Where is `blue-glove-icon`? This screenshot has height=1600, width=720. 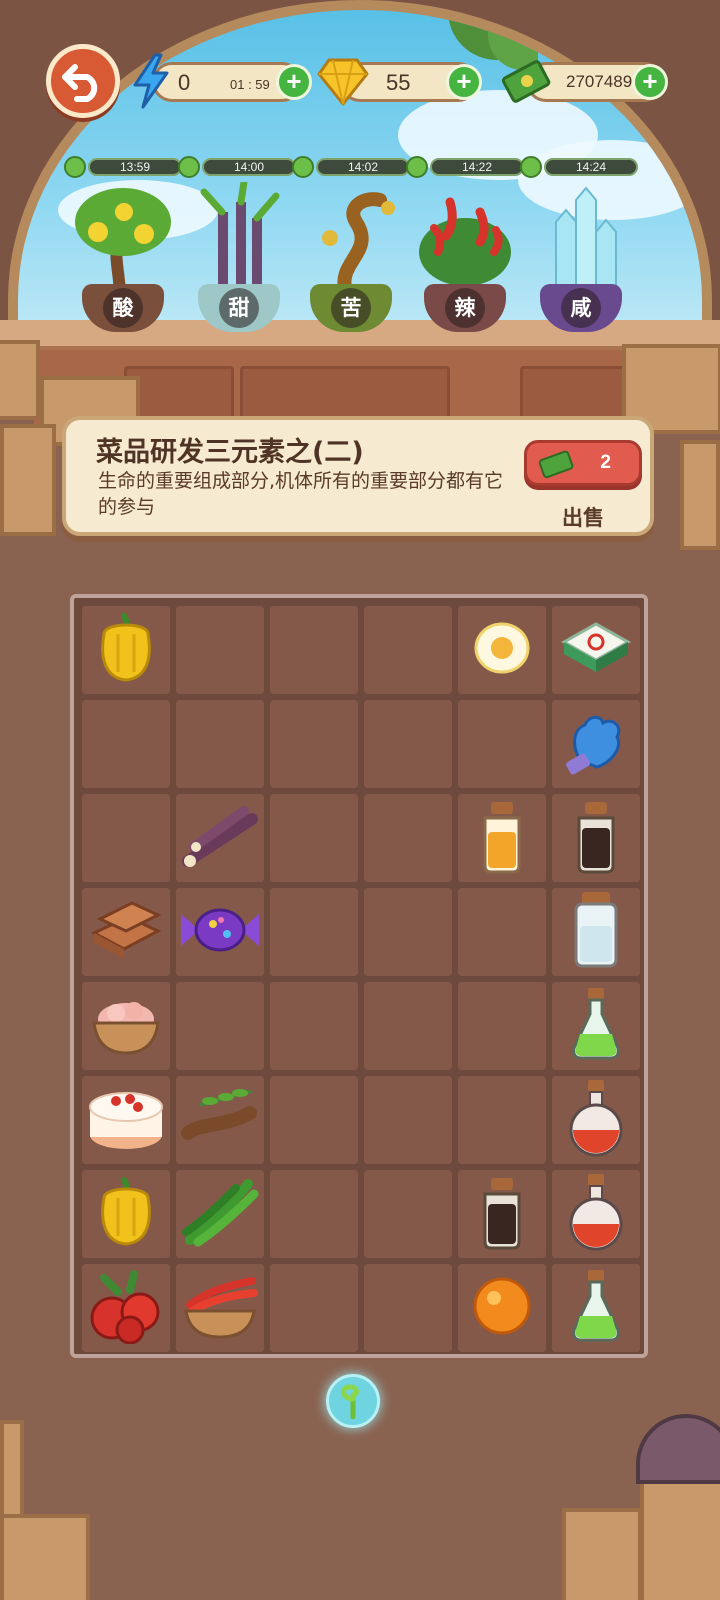
blue-glove-icon is located at coordinates (596, 744).